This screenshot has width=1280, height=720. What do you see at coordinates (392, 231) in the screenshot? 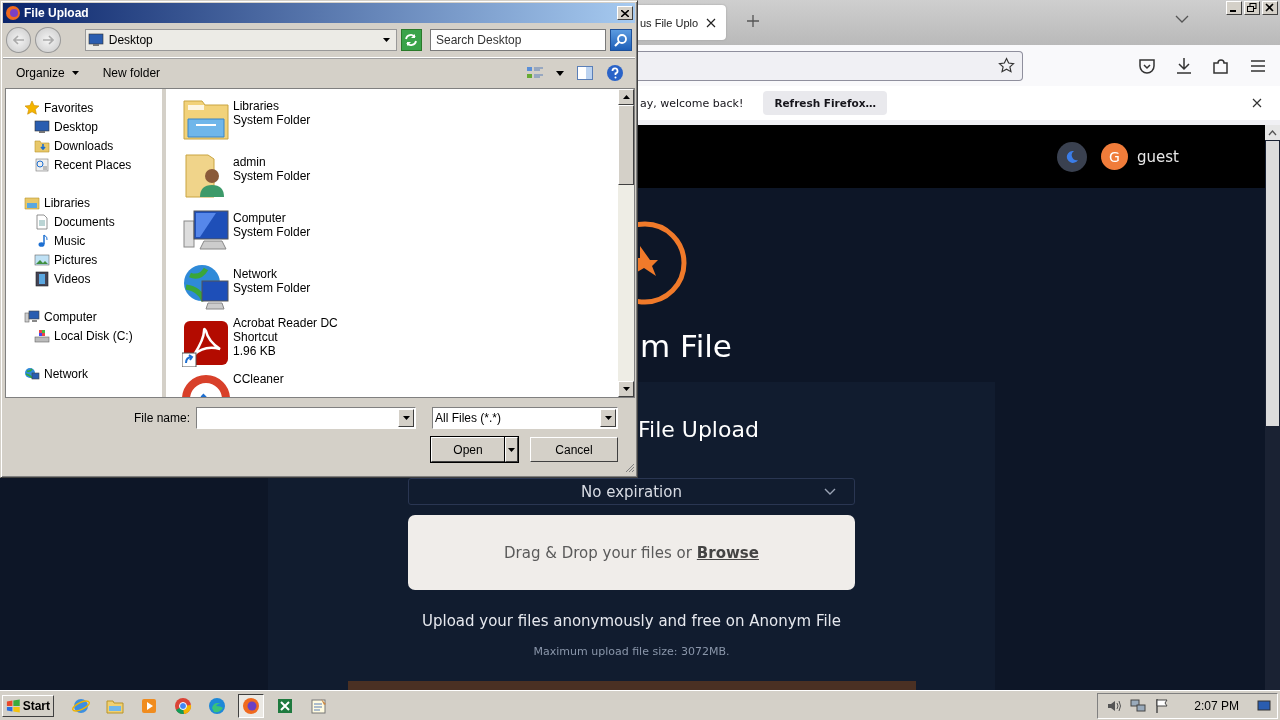
I see `file-item: Computer System Folder` at bounding box center [392, 231].